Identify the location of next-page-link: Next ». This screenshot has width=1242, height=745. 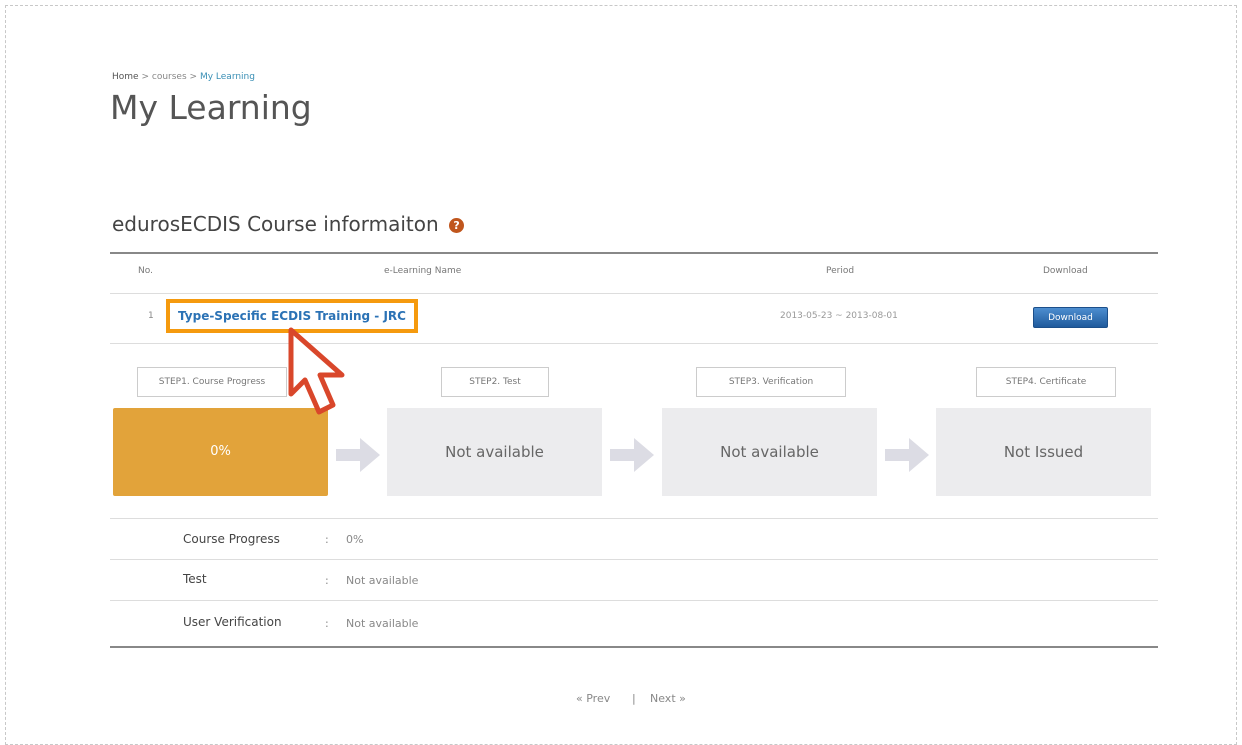
(668, 698).